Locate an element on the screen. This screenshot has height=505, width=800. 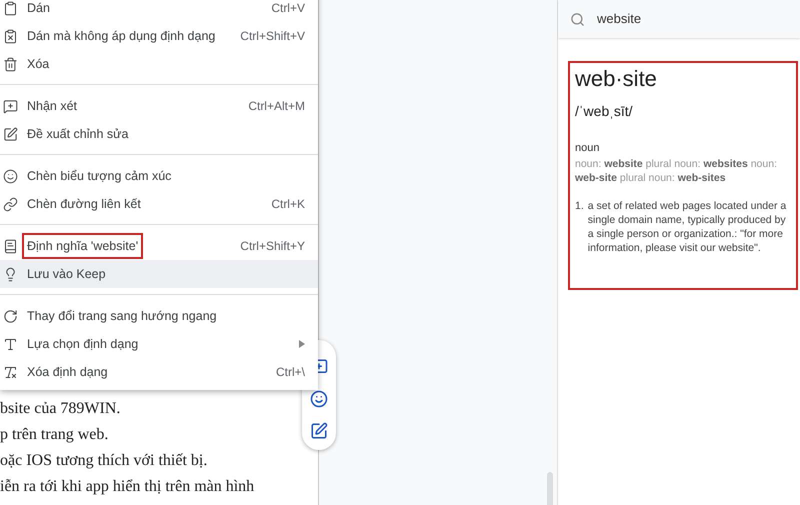
part-of-speech: noun is located at coordinates (587, 148).